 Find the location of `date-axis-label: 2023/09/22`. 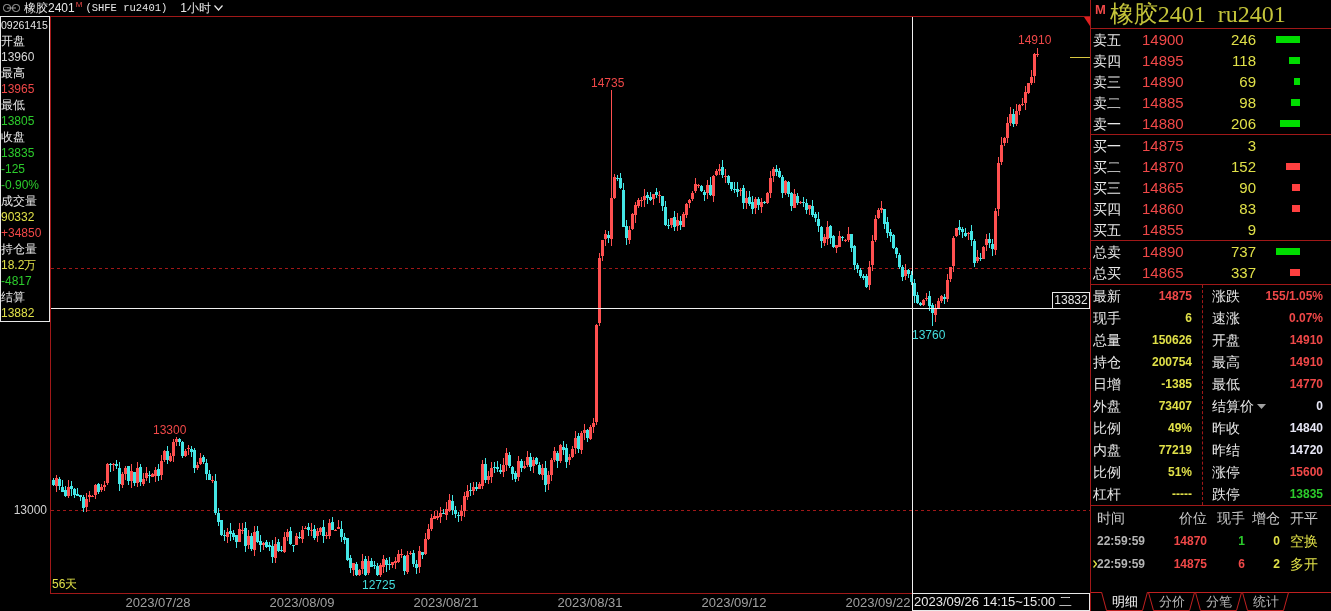

date-axis-label: 2023/09/22 is located at coordinates (878, 602).